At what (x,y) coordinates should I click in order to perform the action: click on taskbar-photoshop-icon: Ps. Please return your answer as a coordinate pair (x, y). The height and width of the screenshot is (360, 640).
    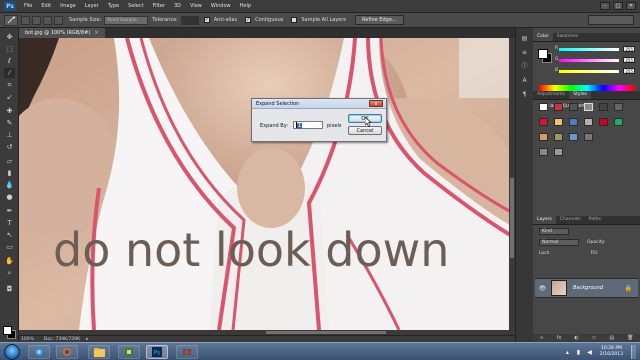
    Looking at the image, I should click on (157, 352).